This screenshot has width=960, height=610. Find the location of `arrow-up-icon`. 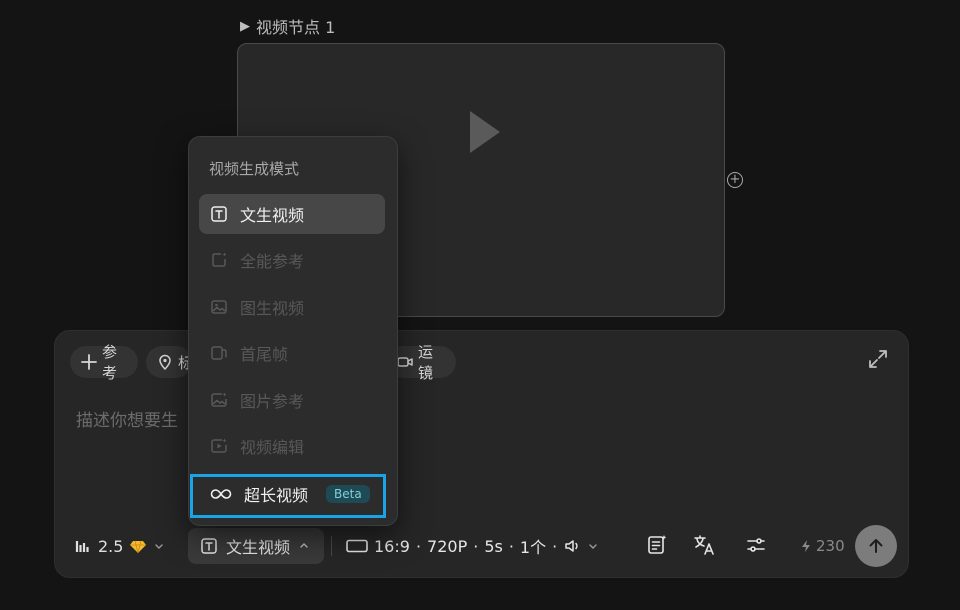

arrow-up-icon is located at coordinates (876, 546).